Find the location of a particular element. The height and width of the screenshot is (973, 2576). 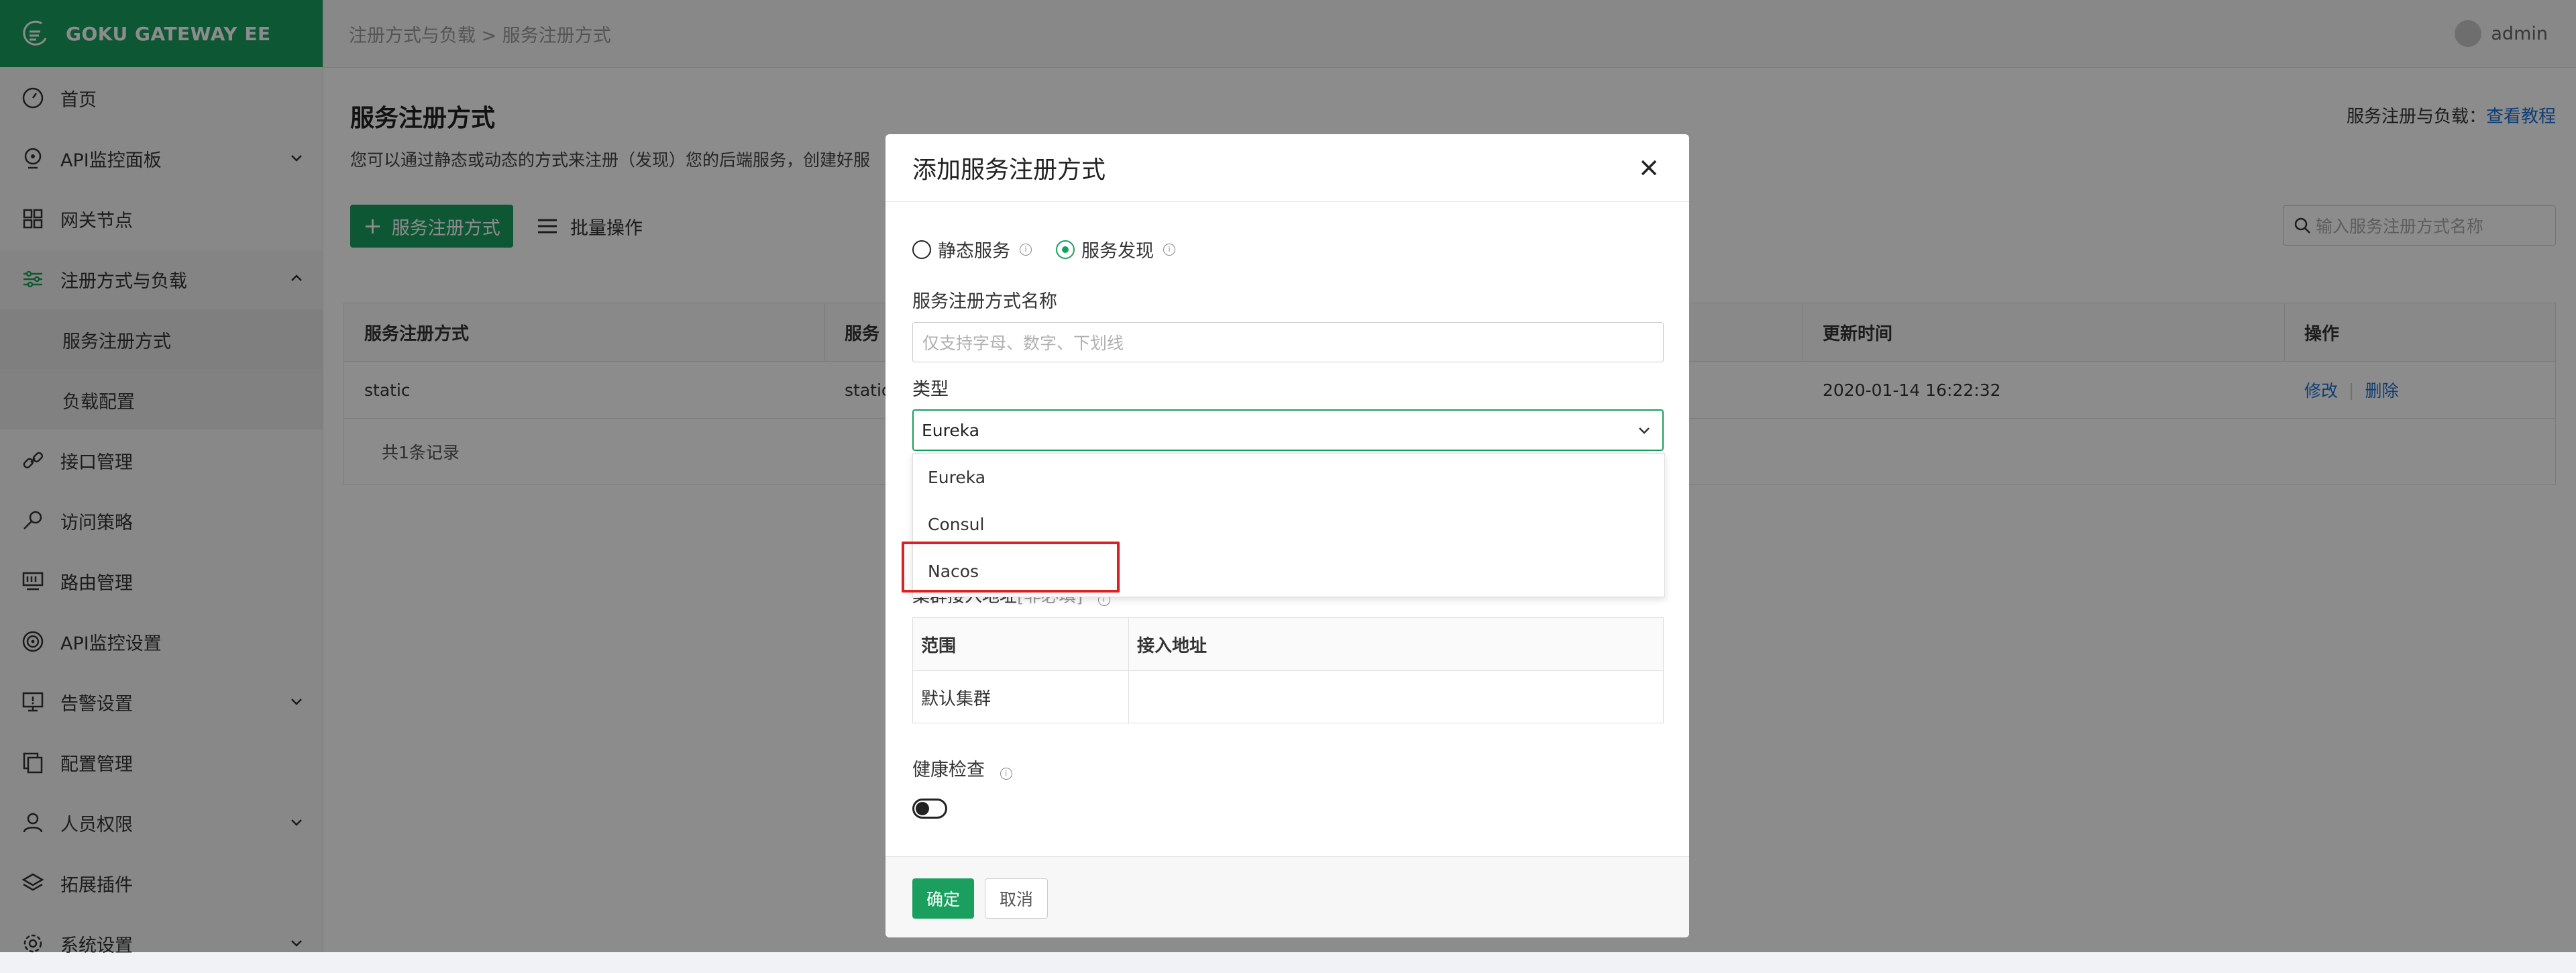

modal-header: 添加服务注册方式 is located at coordinates (1287, 168).